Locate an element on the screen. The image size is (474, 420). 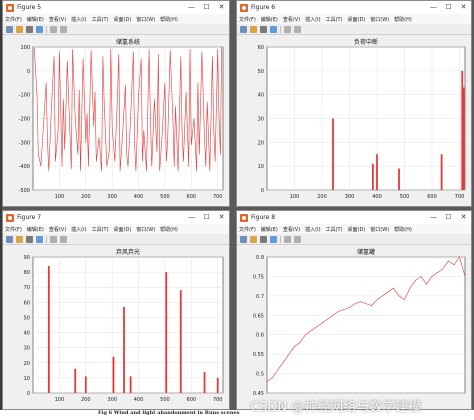
y-tick-label: 10 is located at coordinates (27, 379).